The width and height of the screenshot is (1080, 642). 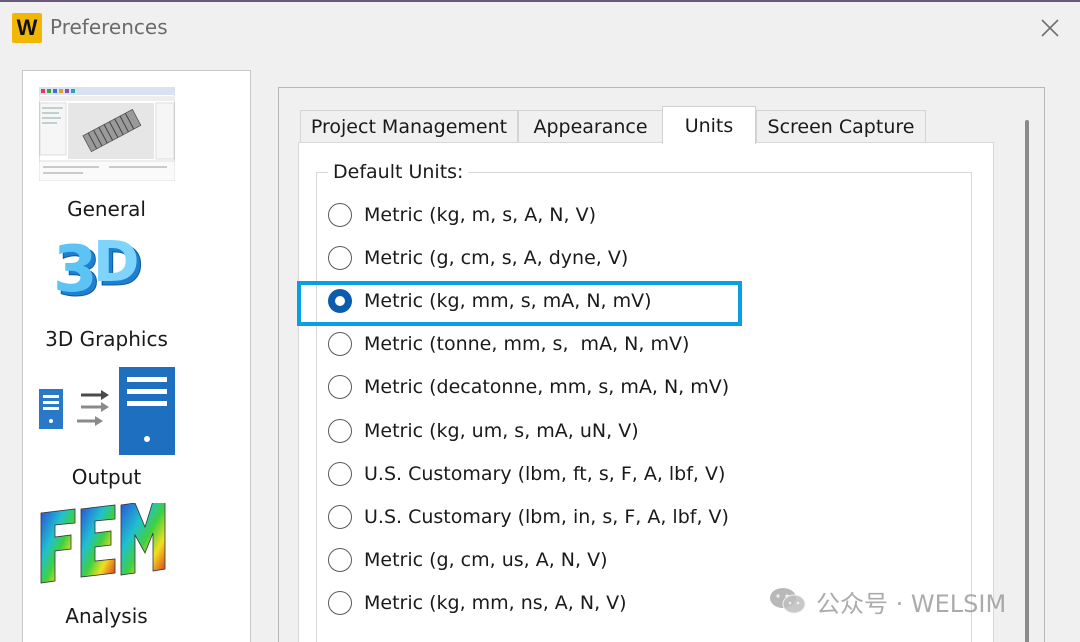 I want to click on output-icon, so click(x=107, y=411).